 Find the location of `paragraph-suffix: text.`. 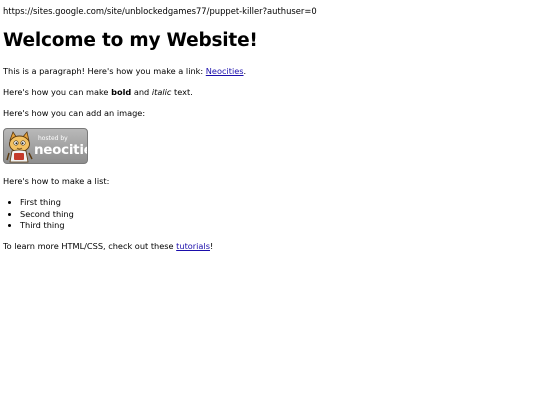

paragraph-suffix: text. is located at coordinates (182, 92).